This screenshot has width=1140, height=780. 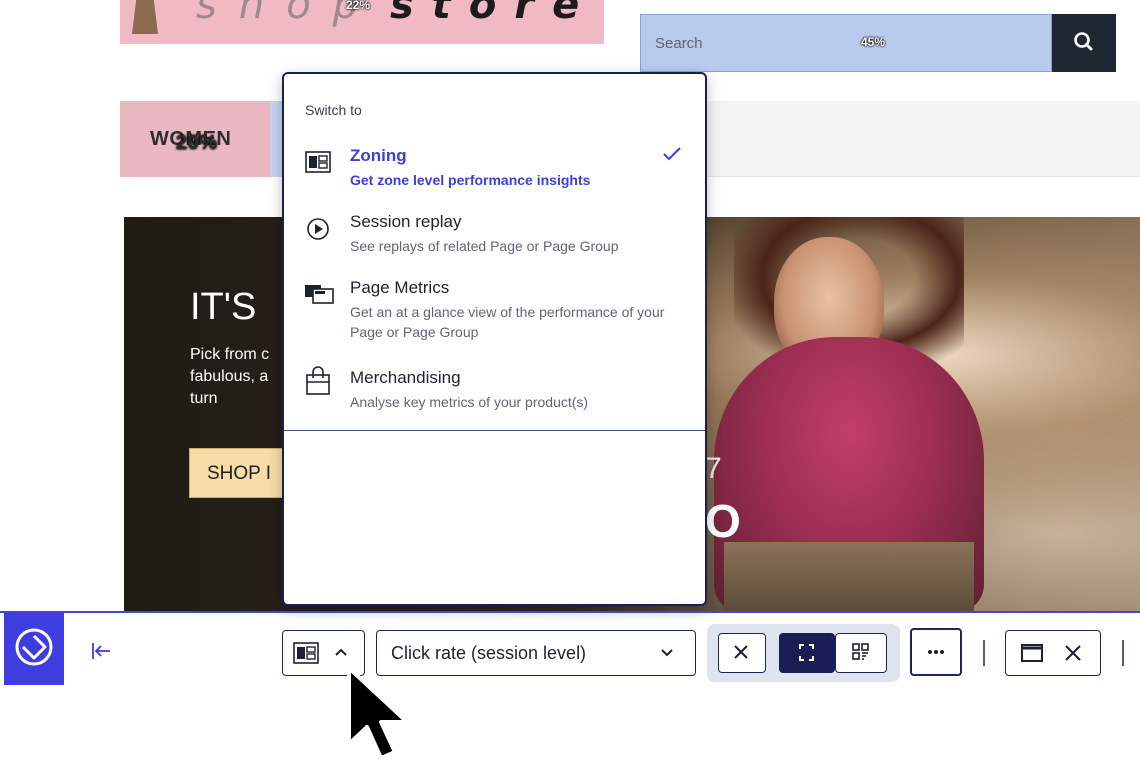 I want to click on metric-select: Click rate (session level), so click(x=536, y=653).